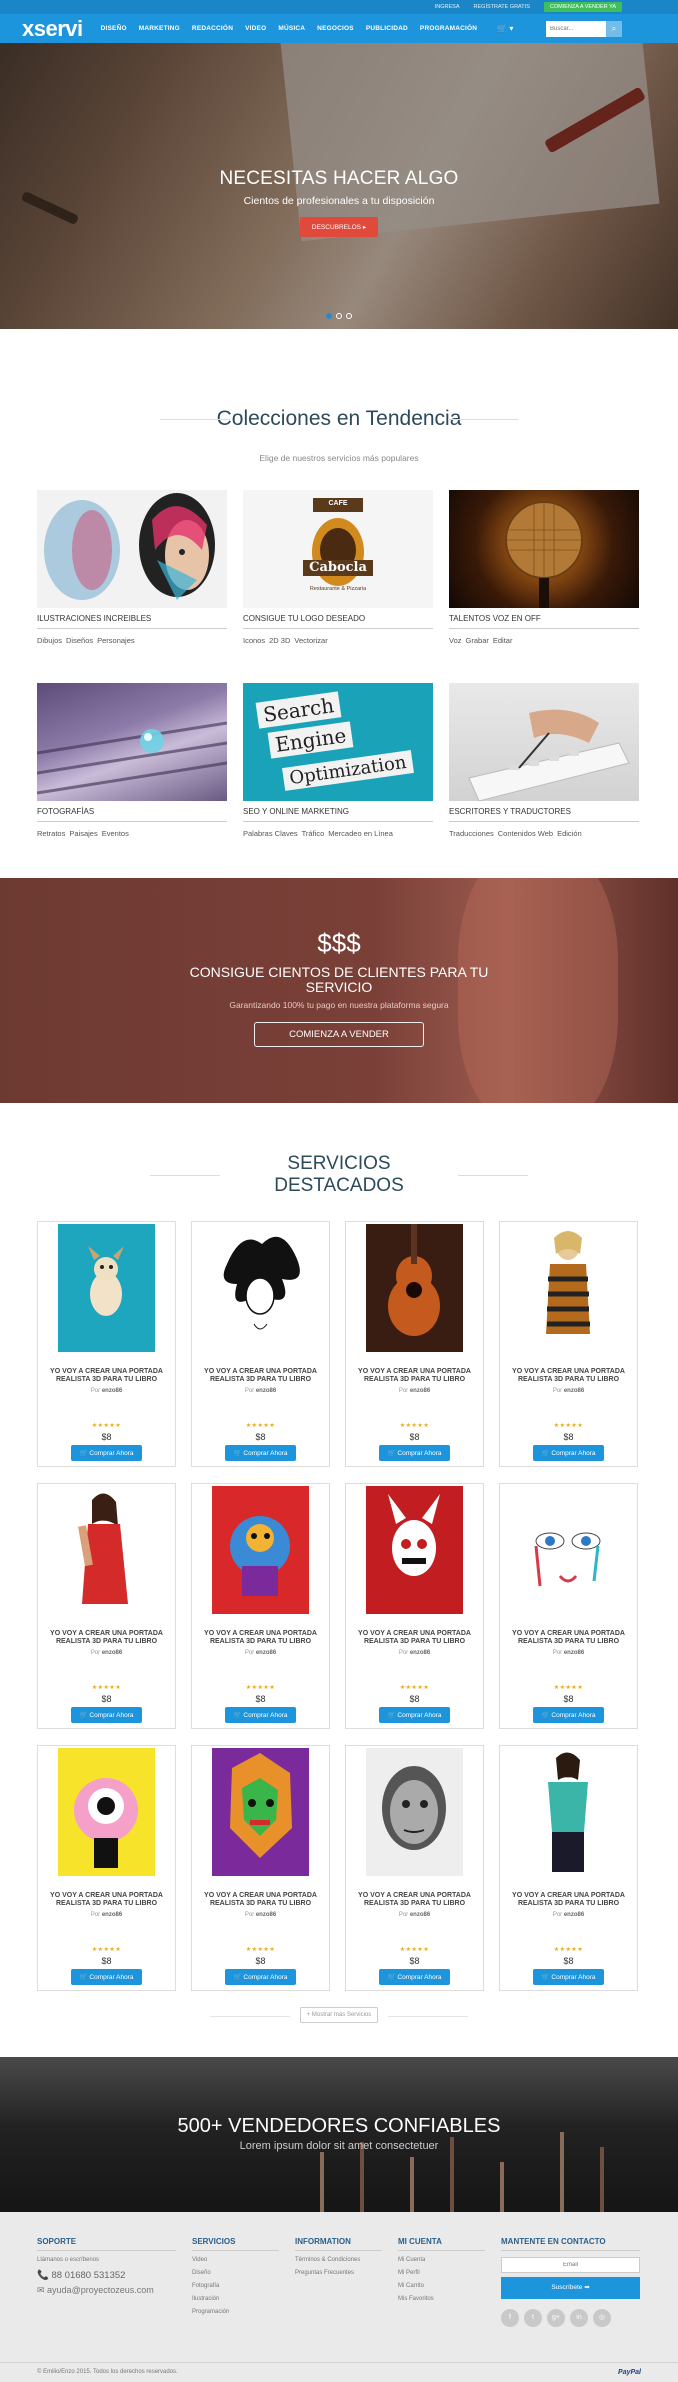 This screenshot has height=2382, width=678. Describe the element at coordinates (243, 2273) in the screenshot. I see `footer-link: Diseño` at that location.